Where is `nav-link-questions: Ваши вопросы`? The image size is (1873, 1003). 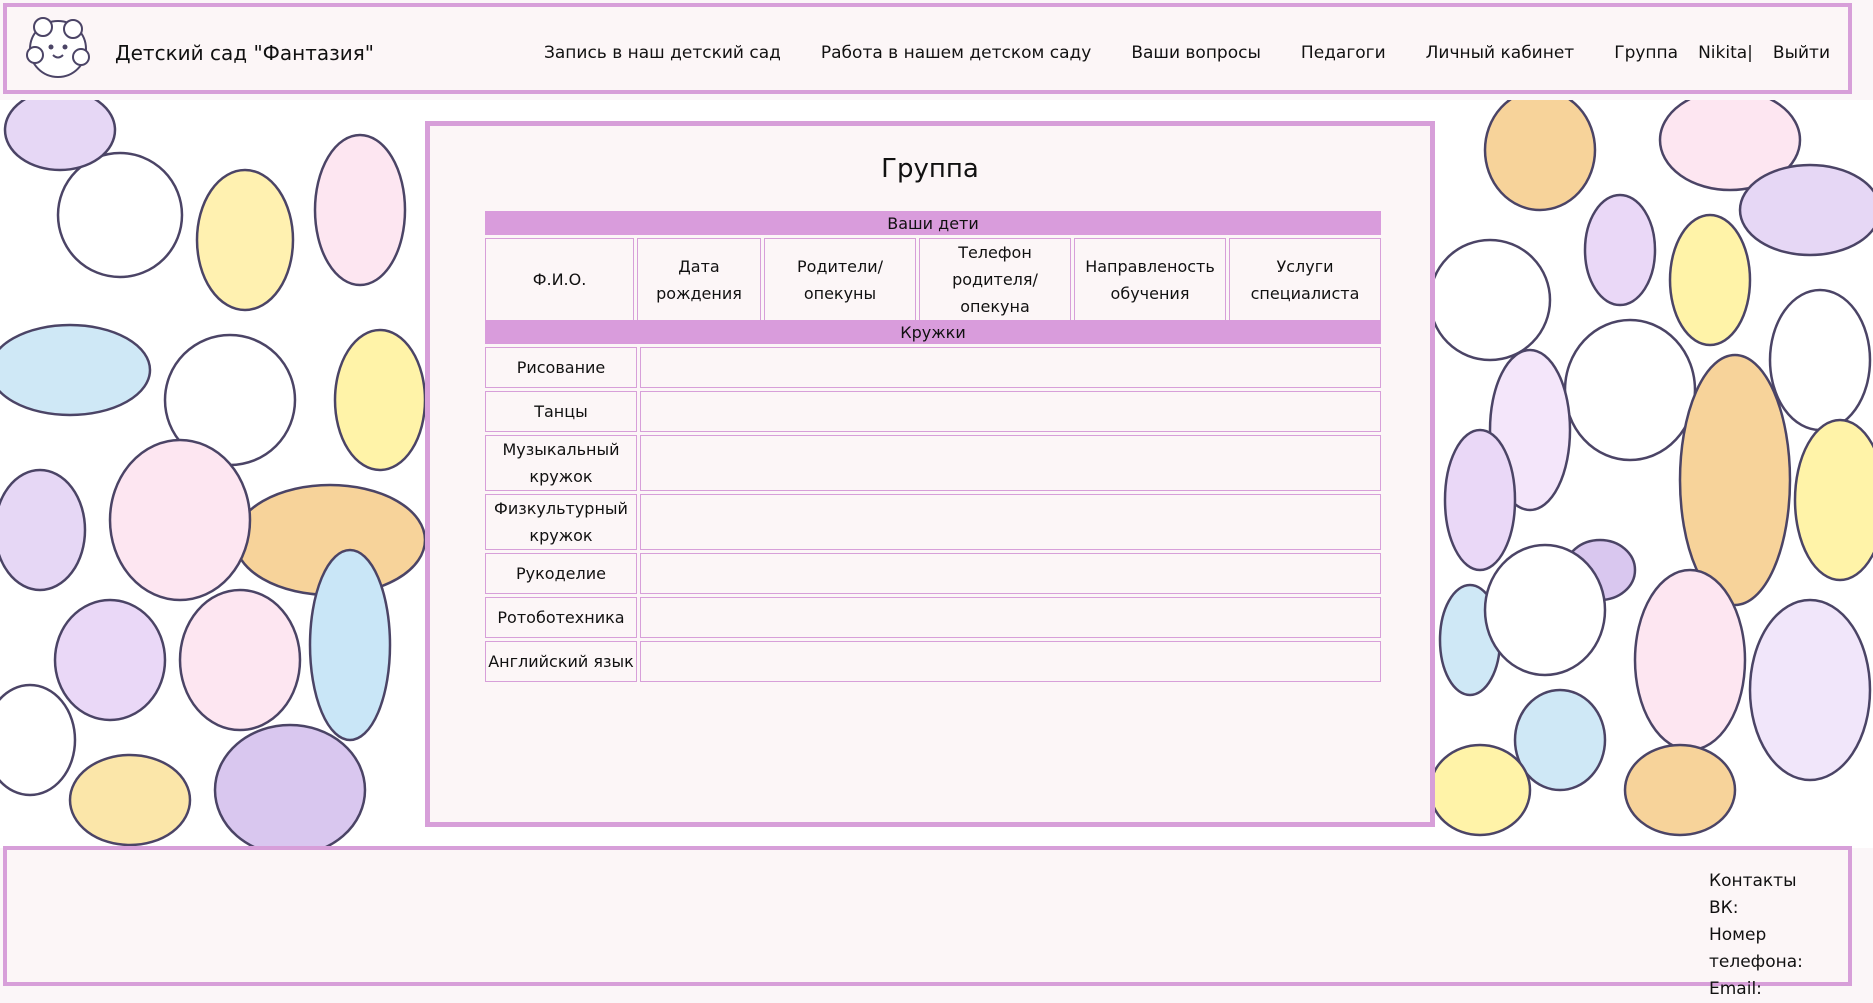
nav-link-questions: Ваши вопросы is located at coordinates (1196, 53).